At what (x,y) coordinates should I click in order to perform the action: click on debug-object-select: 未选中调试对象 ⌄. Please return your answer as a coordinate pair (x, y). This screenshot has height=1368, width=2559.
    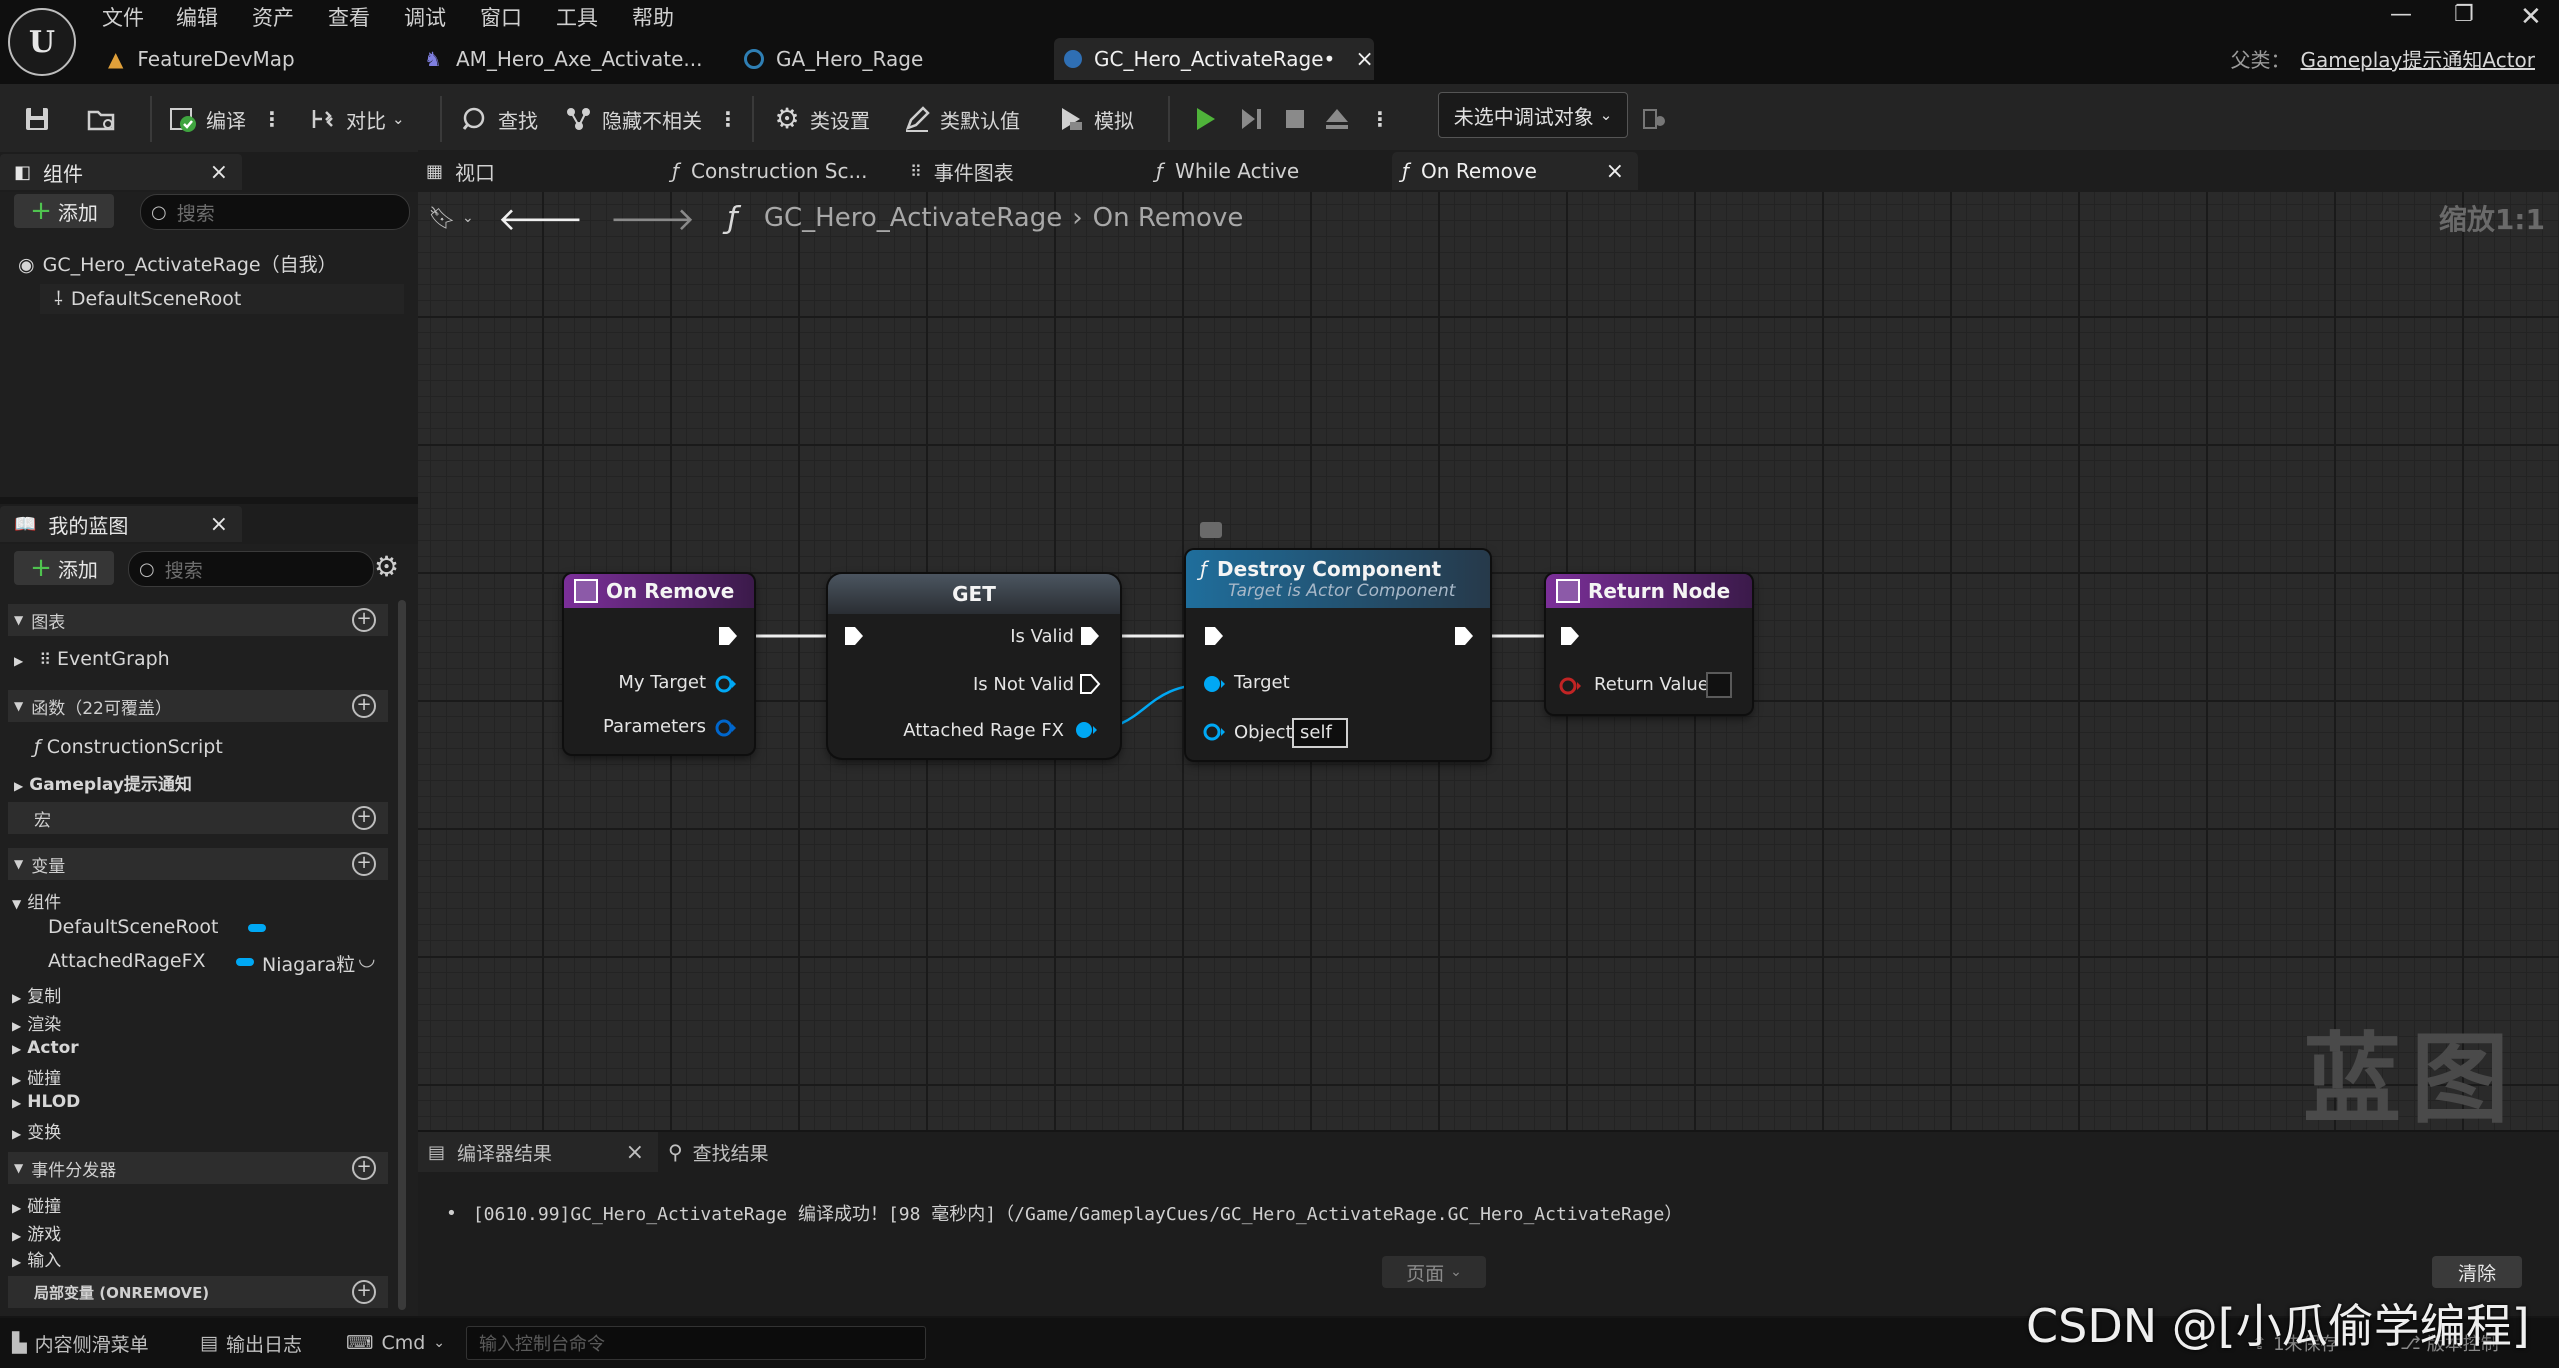
    Looking at the image, I should click on (1533, 115).